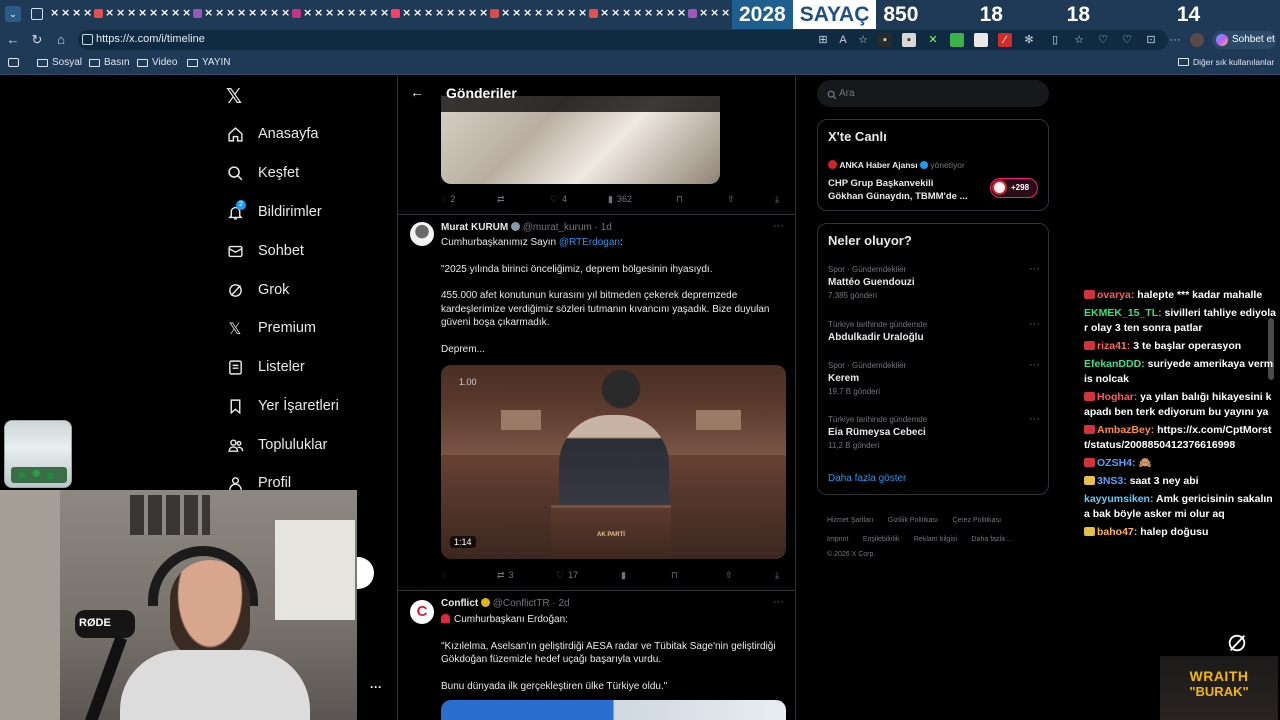 Image resolution: width=1280 pixels, height=720 pixels. Describe the element at coordinates (933, 93) in the screenshot. I see `search-input: Ara` at that location.